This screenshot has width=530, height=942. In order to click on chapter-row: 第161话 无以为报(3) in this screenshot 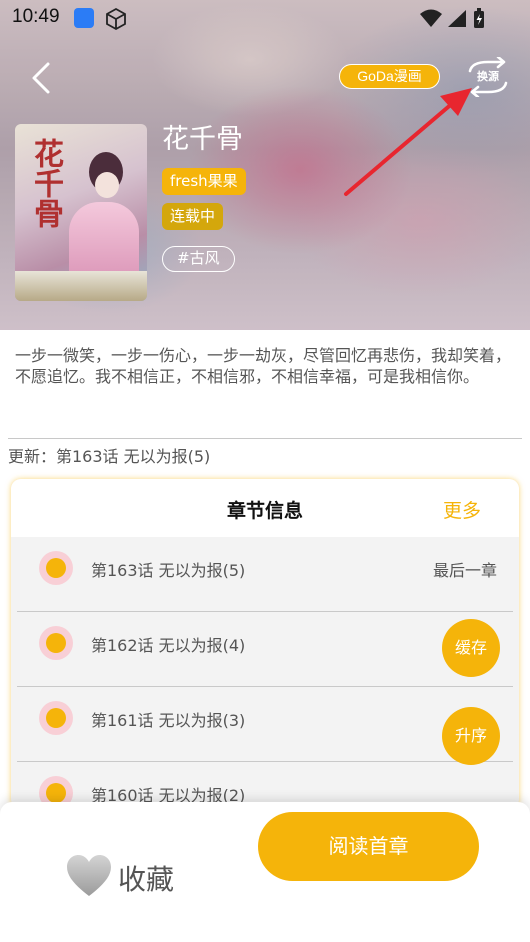, I will do `click(265, 724)`.